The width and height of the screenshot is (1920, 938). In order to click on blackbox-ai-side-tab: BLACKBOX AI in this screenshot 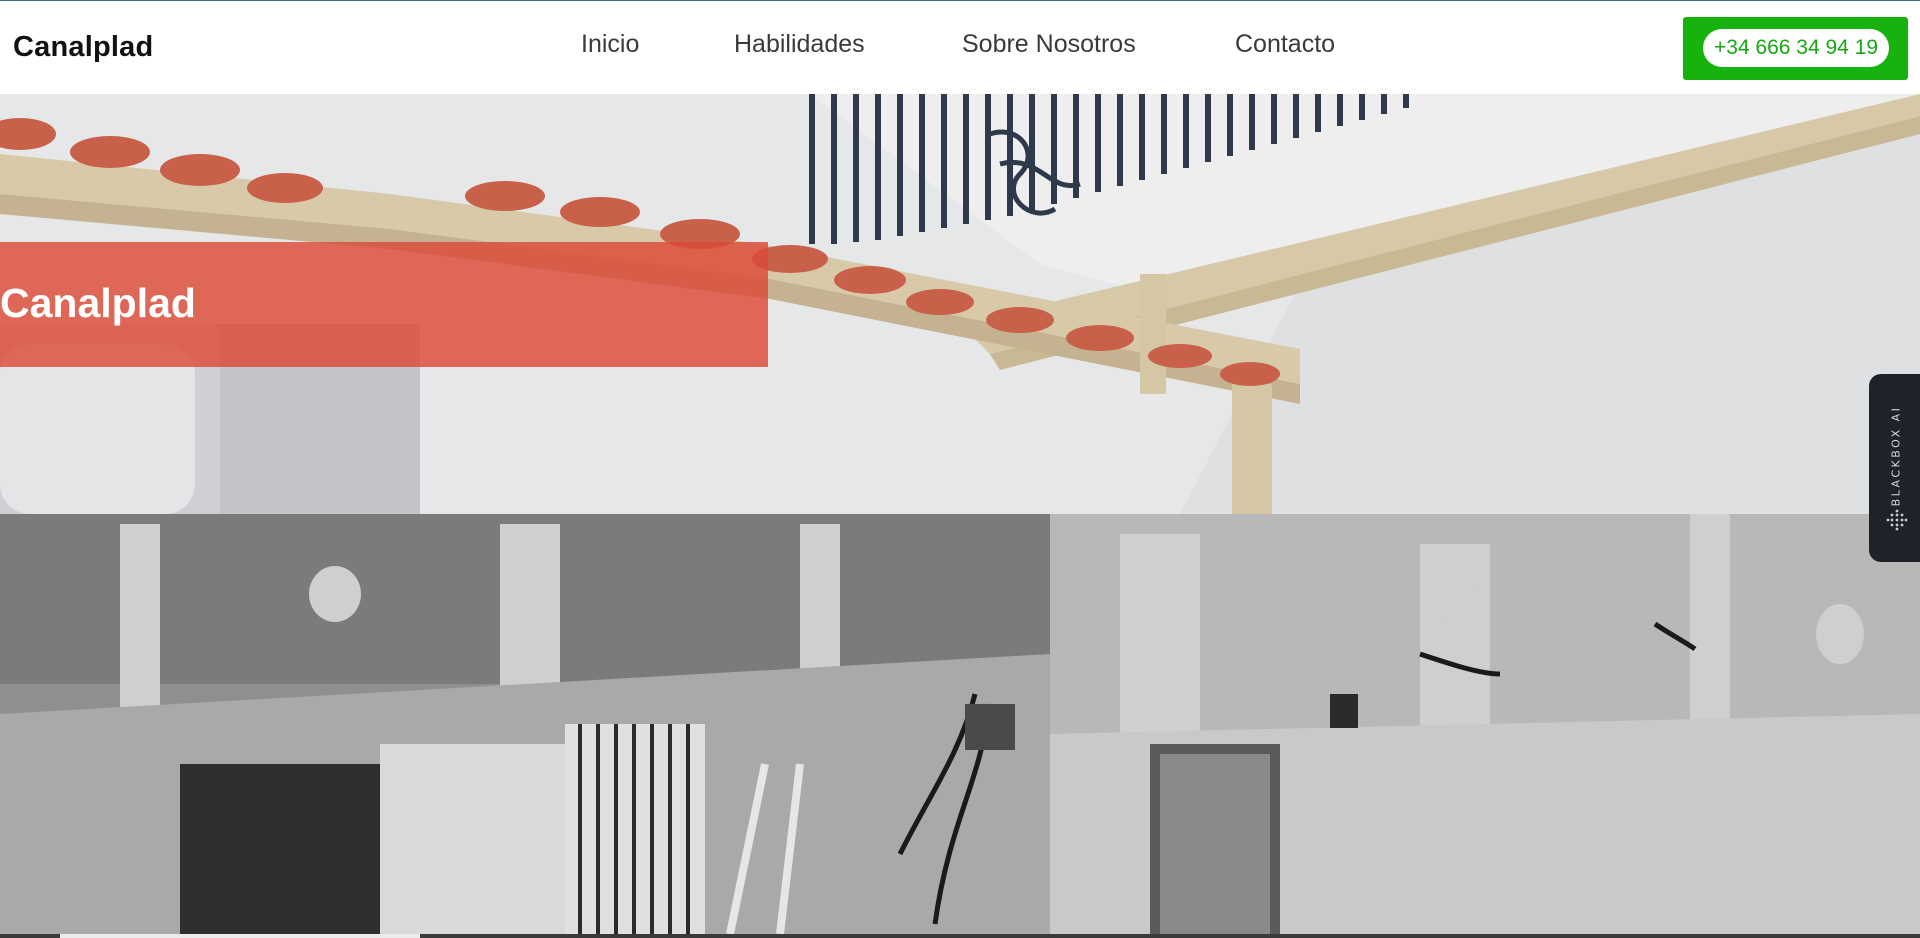, I will do `click(1894, 468)`.